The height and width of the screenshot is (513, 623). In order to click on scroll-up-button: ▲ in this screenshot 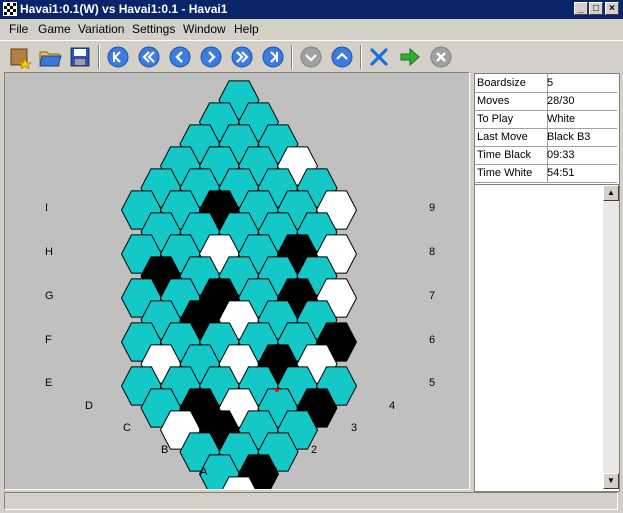, I will do `click(611, 193)`.